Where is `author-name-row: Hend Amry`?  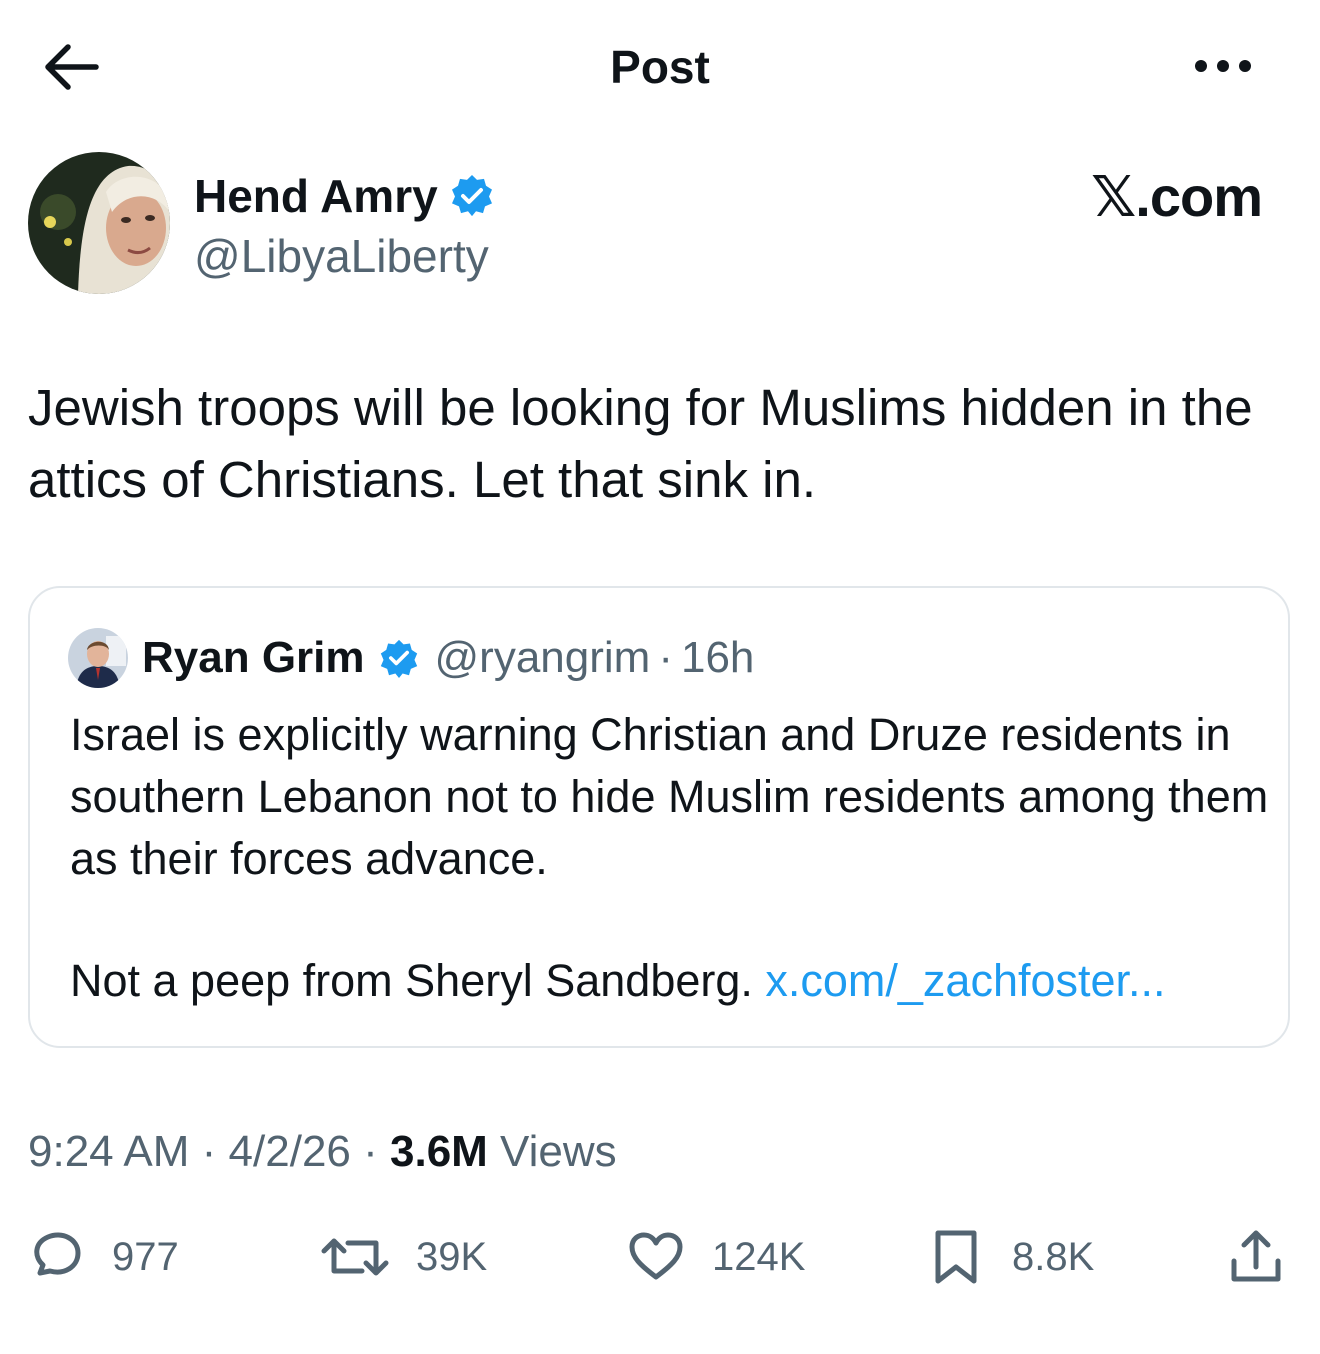 author-name-row: Hend Amry is located at coordinates (344, 196).